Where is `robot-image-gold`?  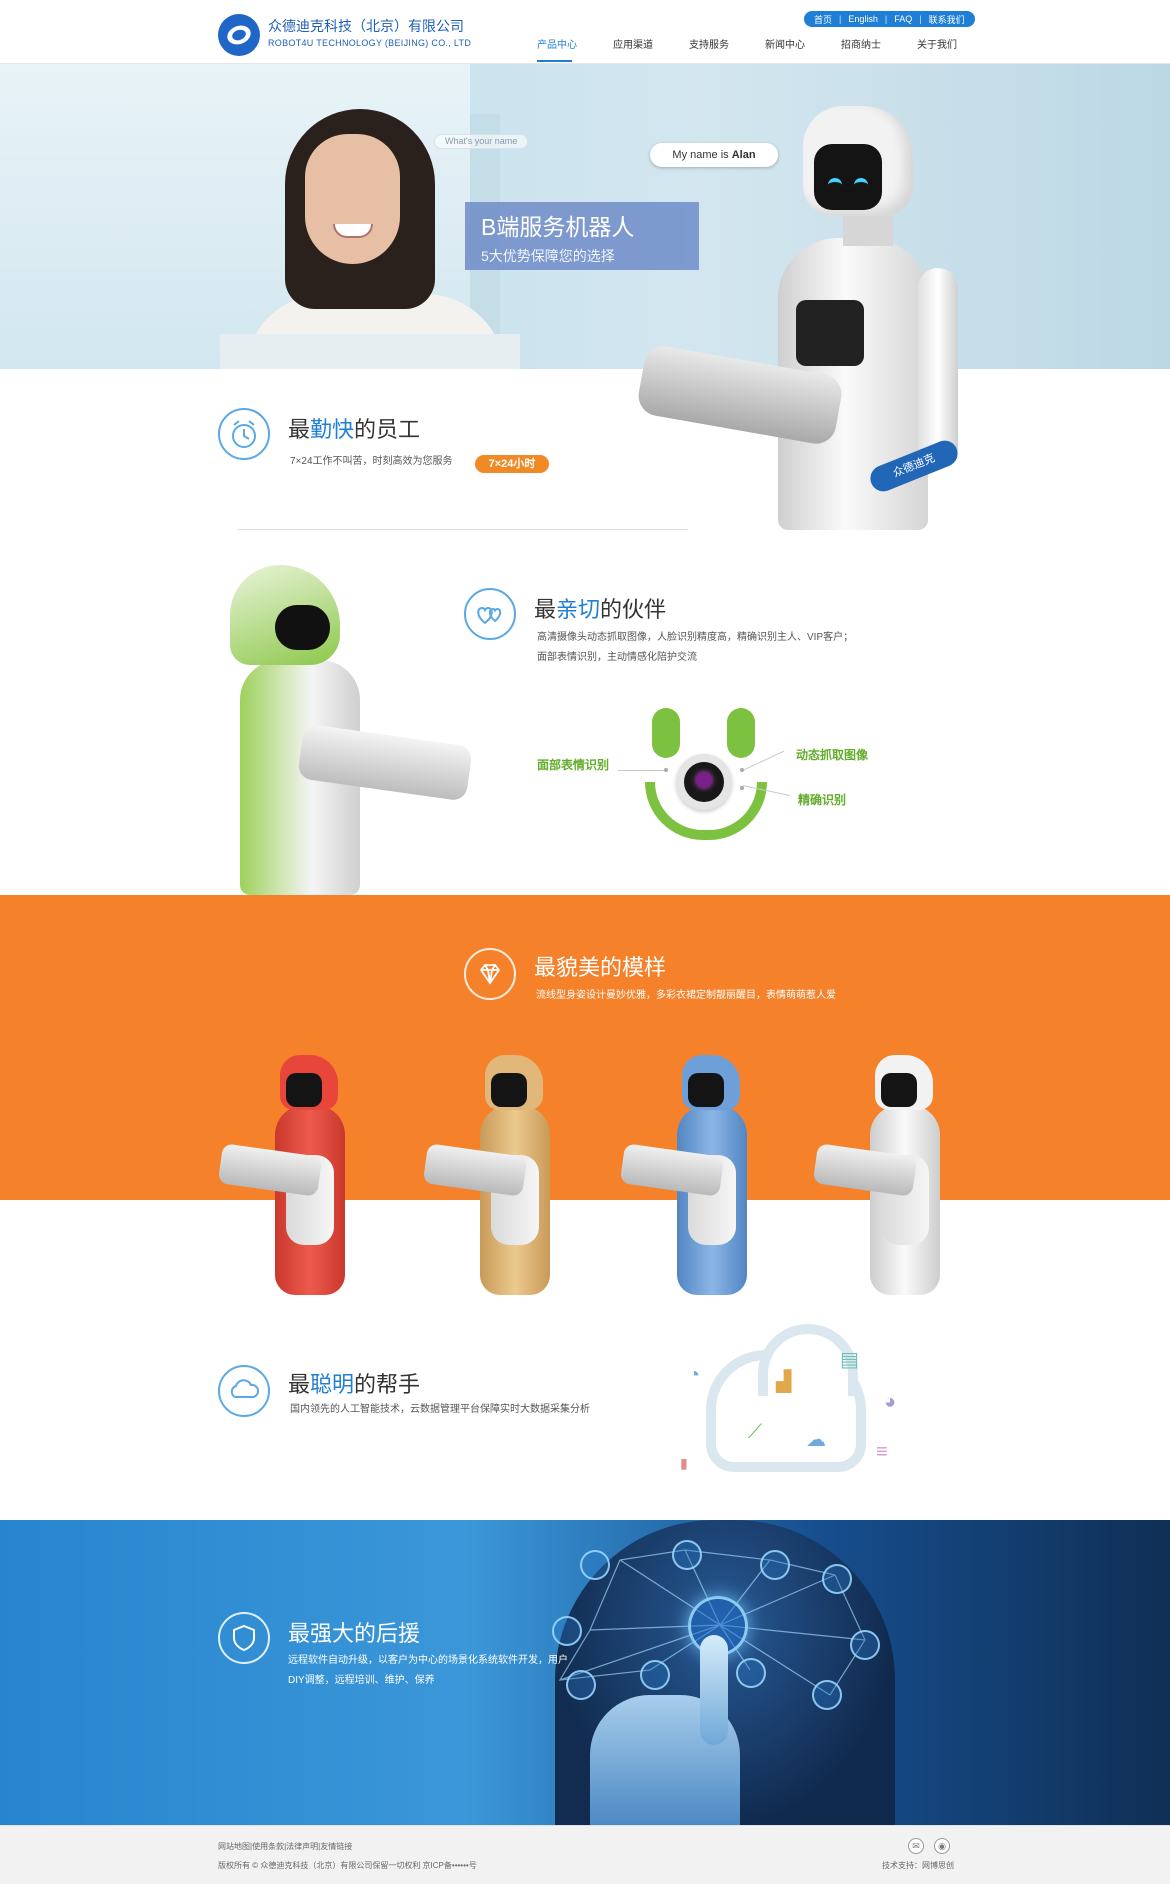
robot-image-gold is located at coordinates (493, 1175).